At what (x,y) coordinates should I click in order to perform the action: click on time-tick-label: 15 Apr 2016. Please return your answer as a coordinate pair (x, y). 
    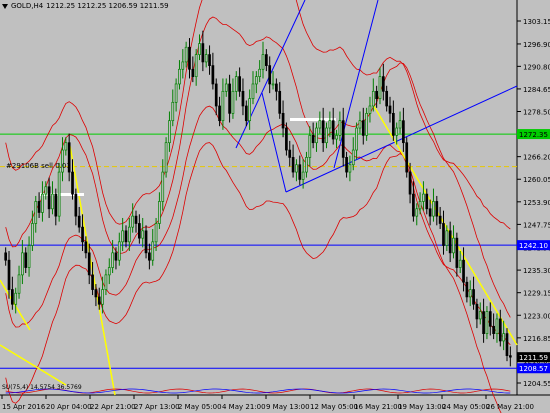
    Looking at the image, I should click on (24, 407).